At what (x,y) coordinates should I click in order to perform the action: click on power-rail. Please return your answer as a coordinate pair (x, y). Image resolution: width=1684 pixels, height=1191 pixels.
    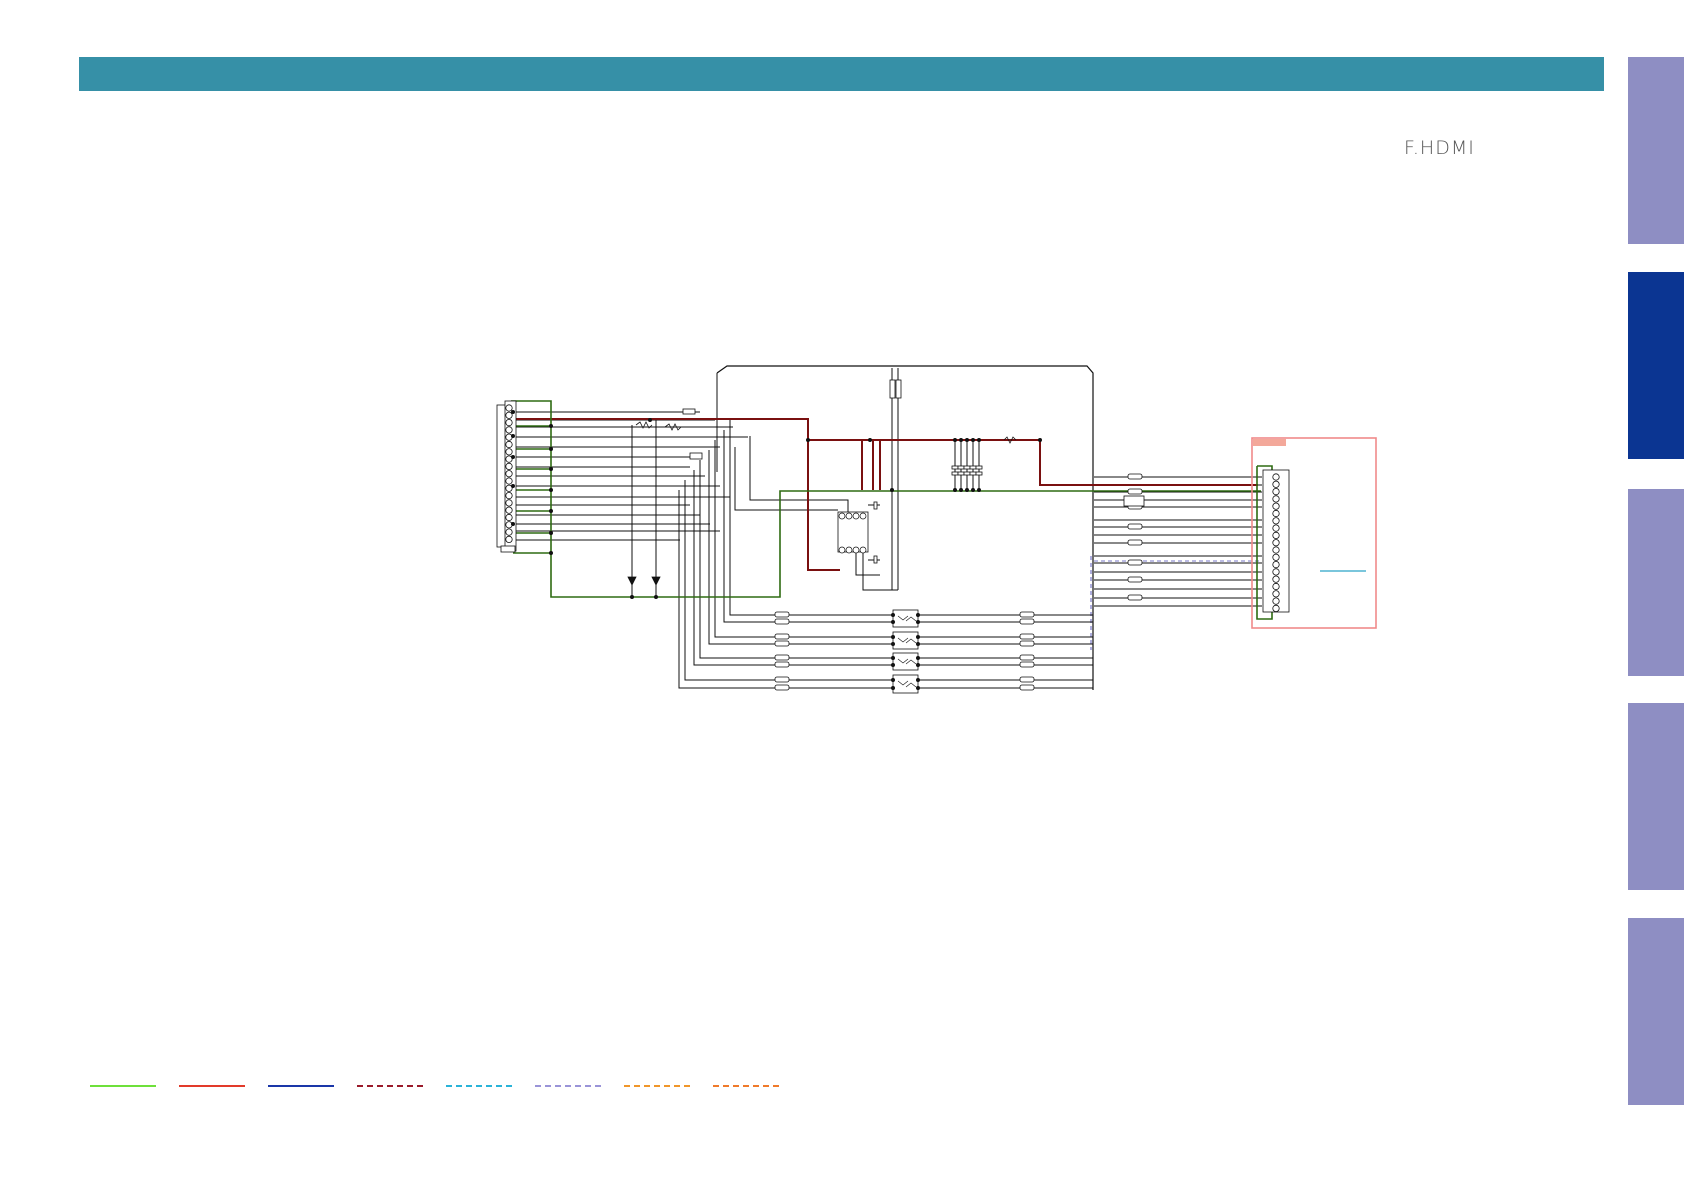
    Looking at the image, I should click on (676, 494).